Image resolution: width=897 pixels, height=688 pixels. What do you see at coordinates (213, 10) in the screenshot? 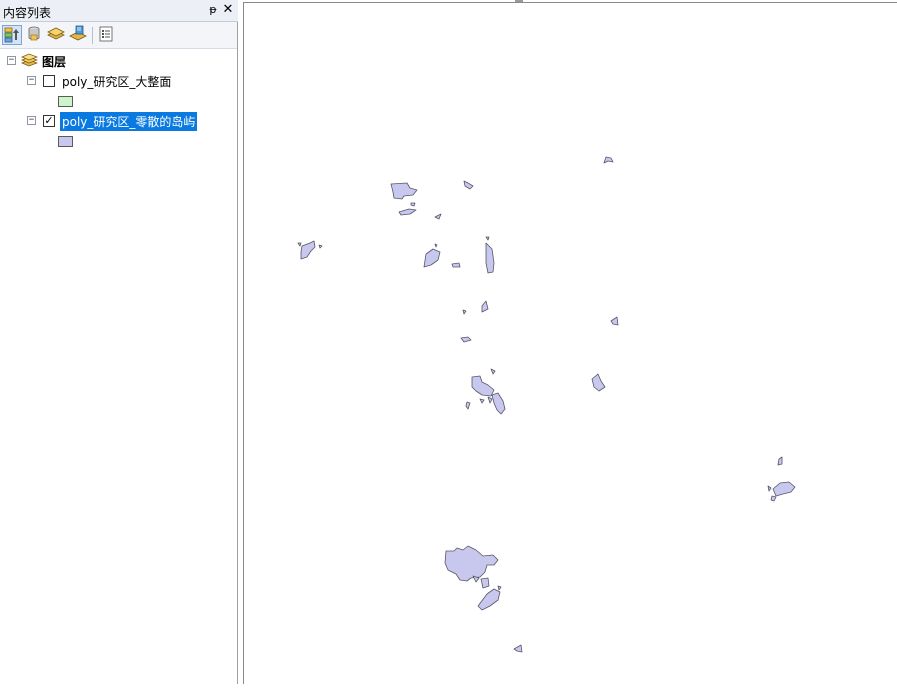
I see `pin-icon: ᵽ` at bounding box center [213, 10].